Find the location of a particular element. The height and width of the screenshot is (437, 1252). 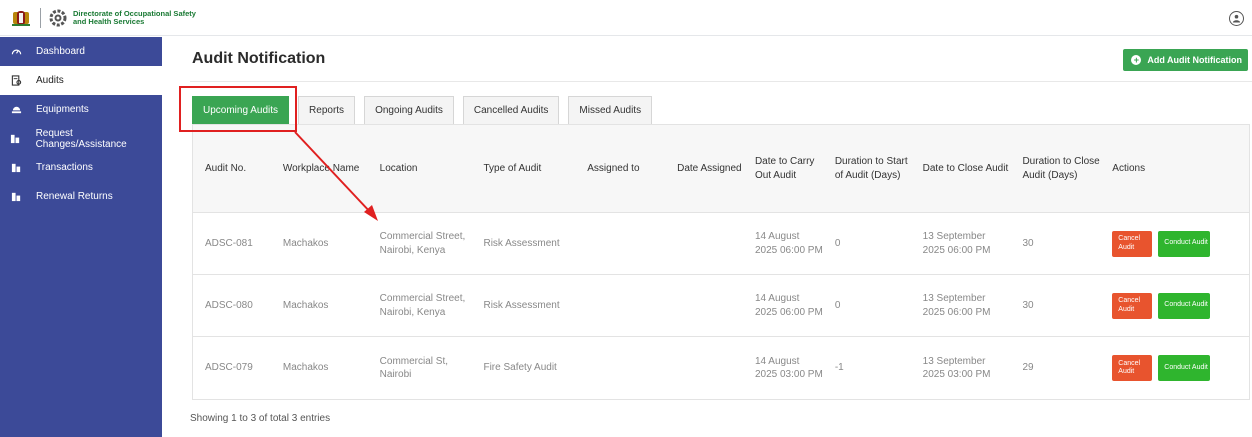

col-date-carry-out: Date to Carry Out Audit is located at coordinates (784, 168).